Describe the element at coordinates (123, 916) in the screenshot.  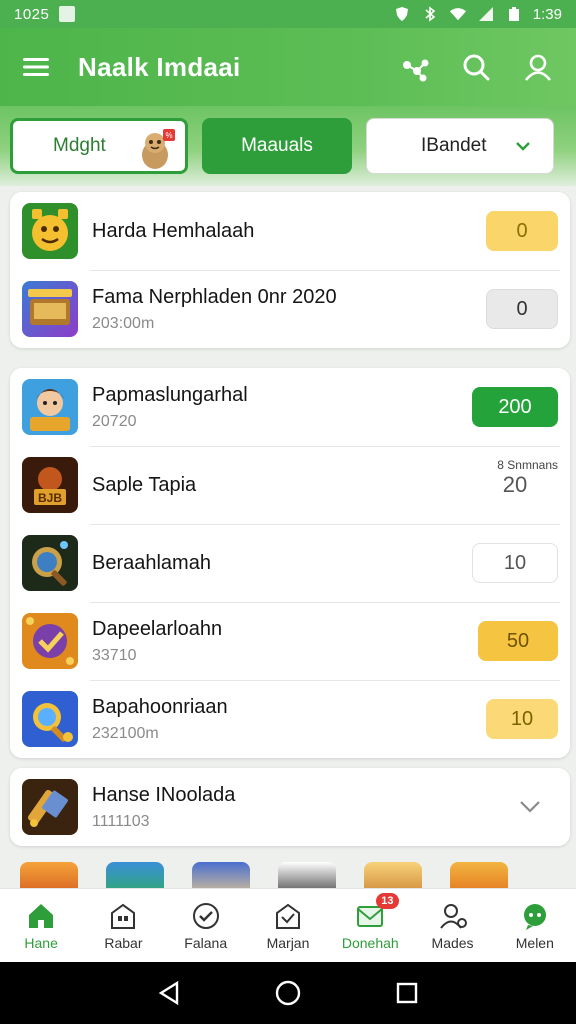
I see `building-icon` at that location.